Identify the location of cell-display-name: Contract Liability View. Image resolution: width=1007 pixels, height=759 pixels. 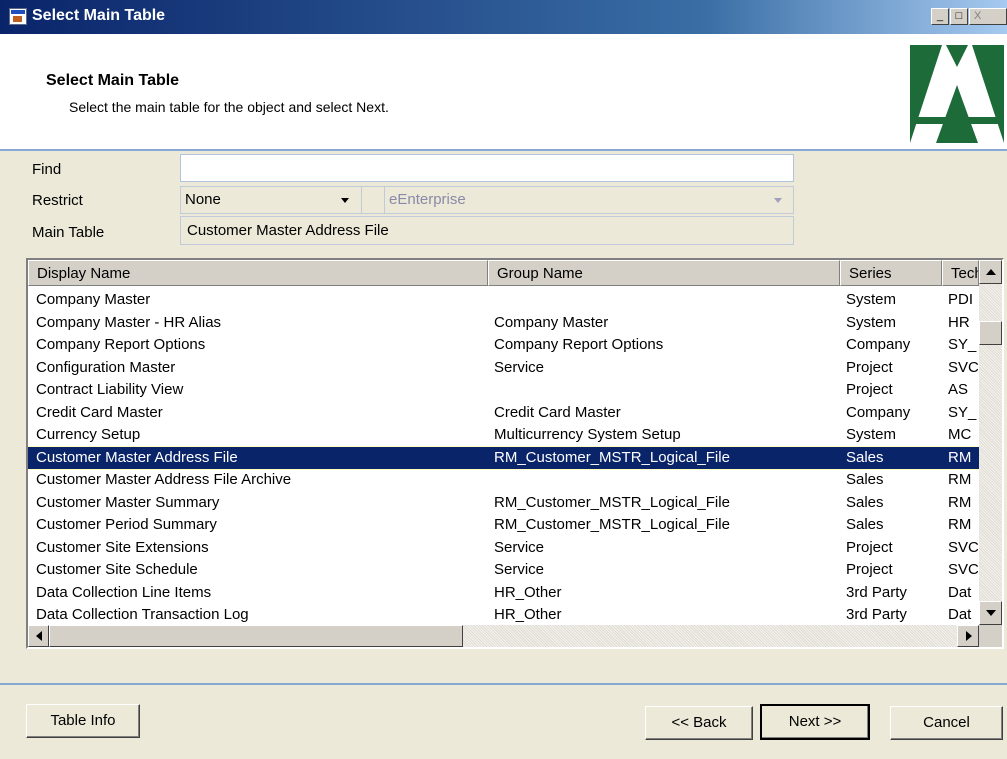
(110, 389).